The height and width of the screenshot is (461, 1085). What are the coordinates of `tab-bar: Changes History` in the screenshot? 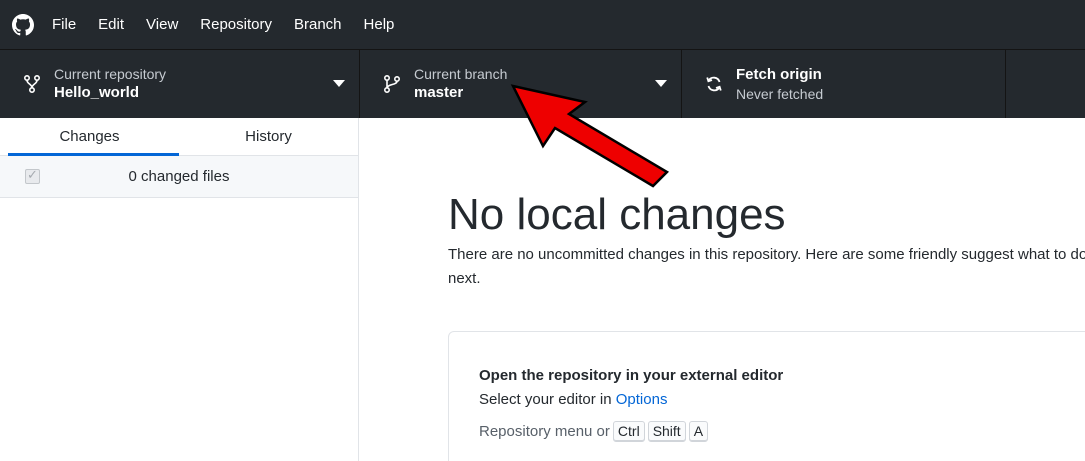 It's located at (179, 137).